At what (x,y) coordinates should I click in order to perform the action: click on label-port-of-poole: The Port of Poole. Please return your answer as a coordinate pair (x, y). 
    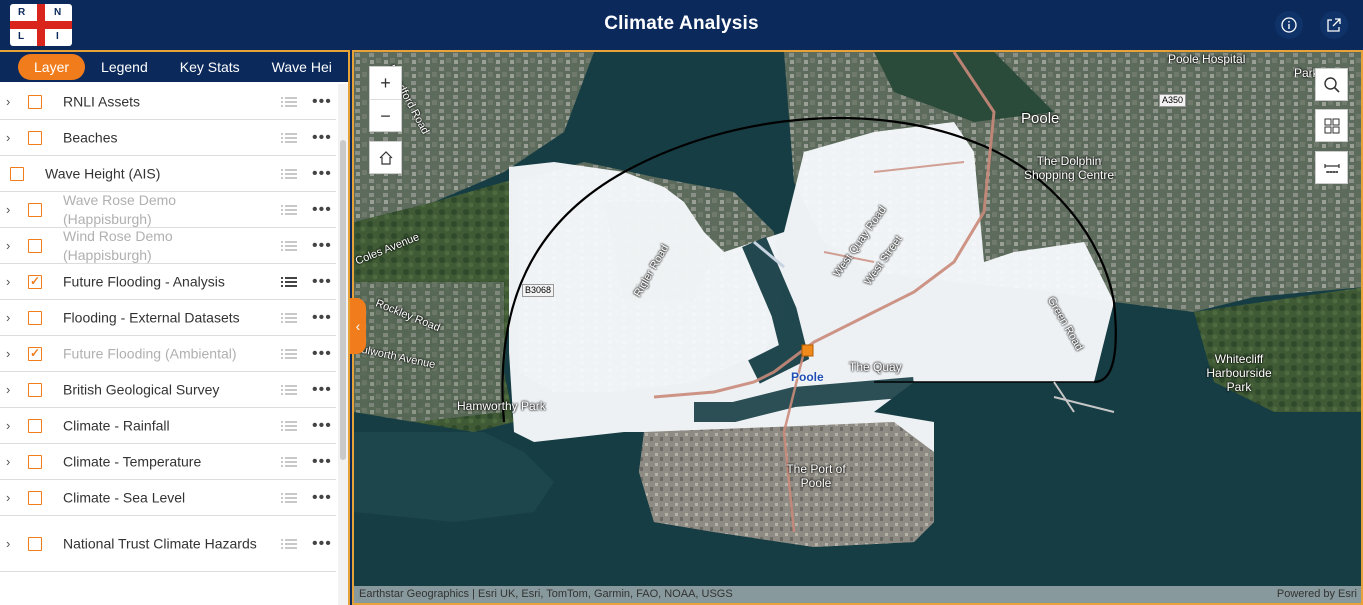
    Looking at the image, I should click on (816, 476).